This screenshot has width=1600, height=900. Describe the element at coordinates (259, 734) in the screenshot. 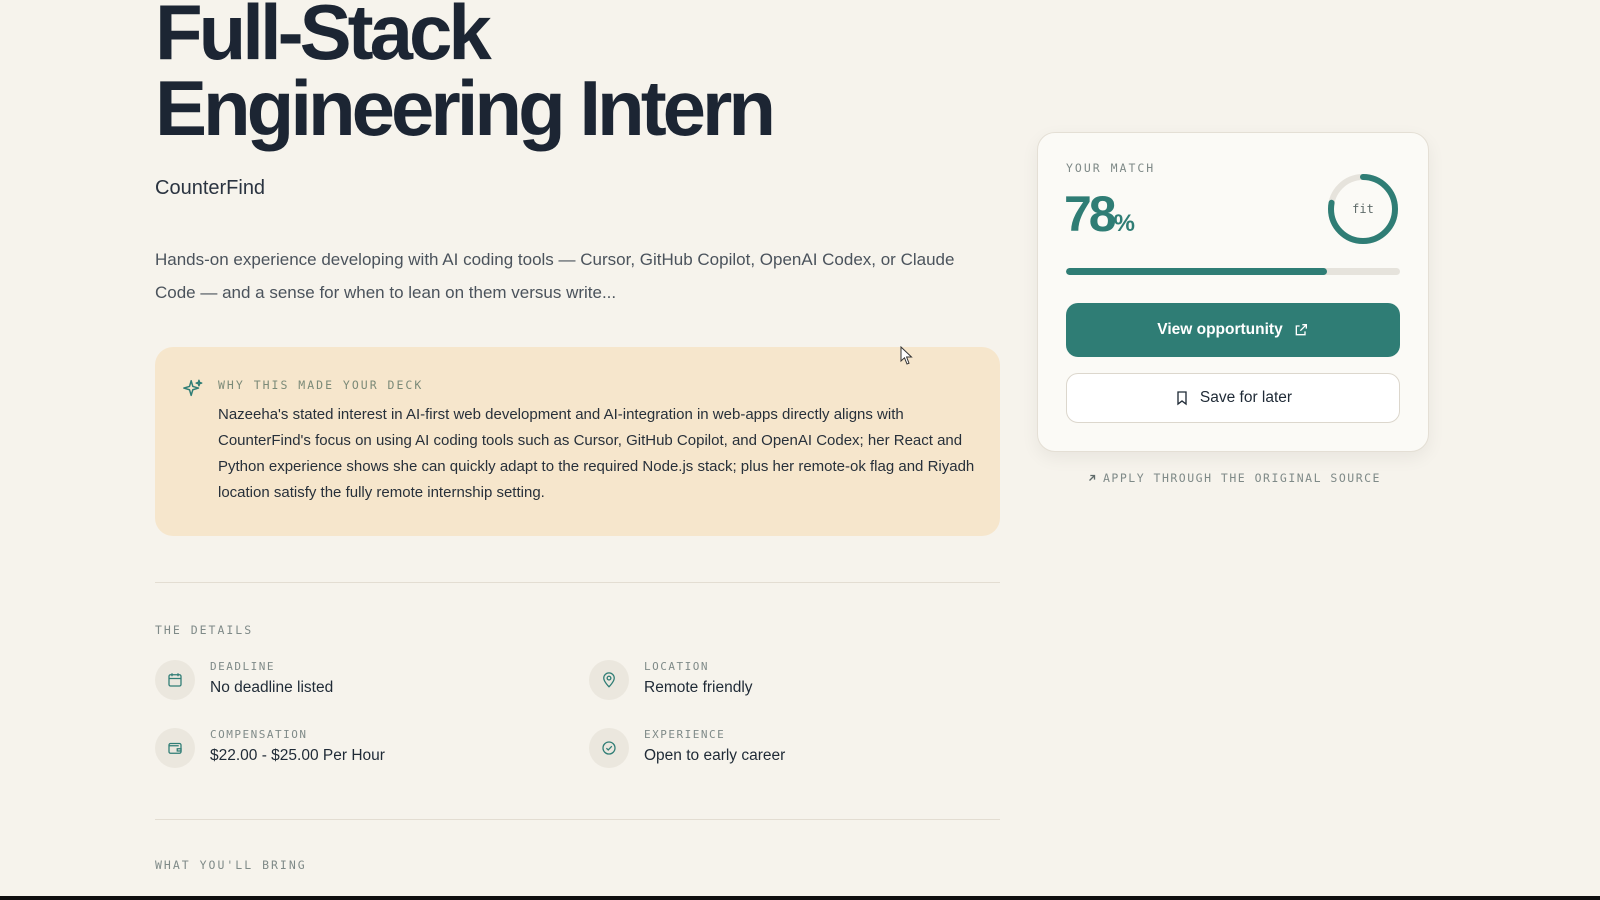

I see `detail-label: COMPENSATION` at that location.